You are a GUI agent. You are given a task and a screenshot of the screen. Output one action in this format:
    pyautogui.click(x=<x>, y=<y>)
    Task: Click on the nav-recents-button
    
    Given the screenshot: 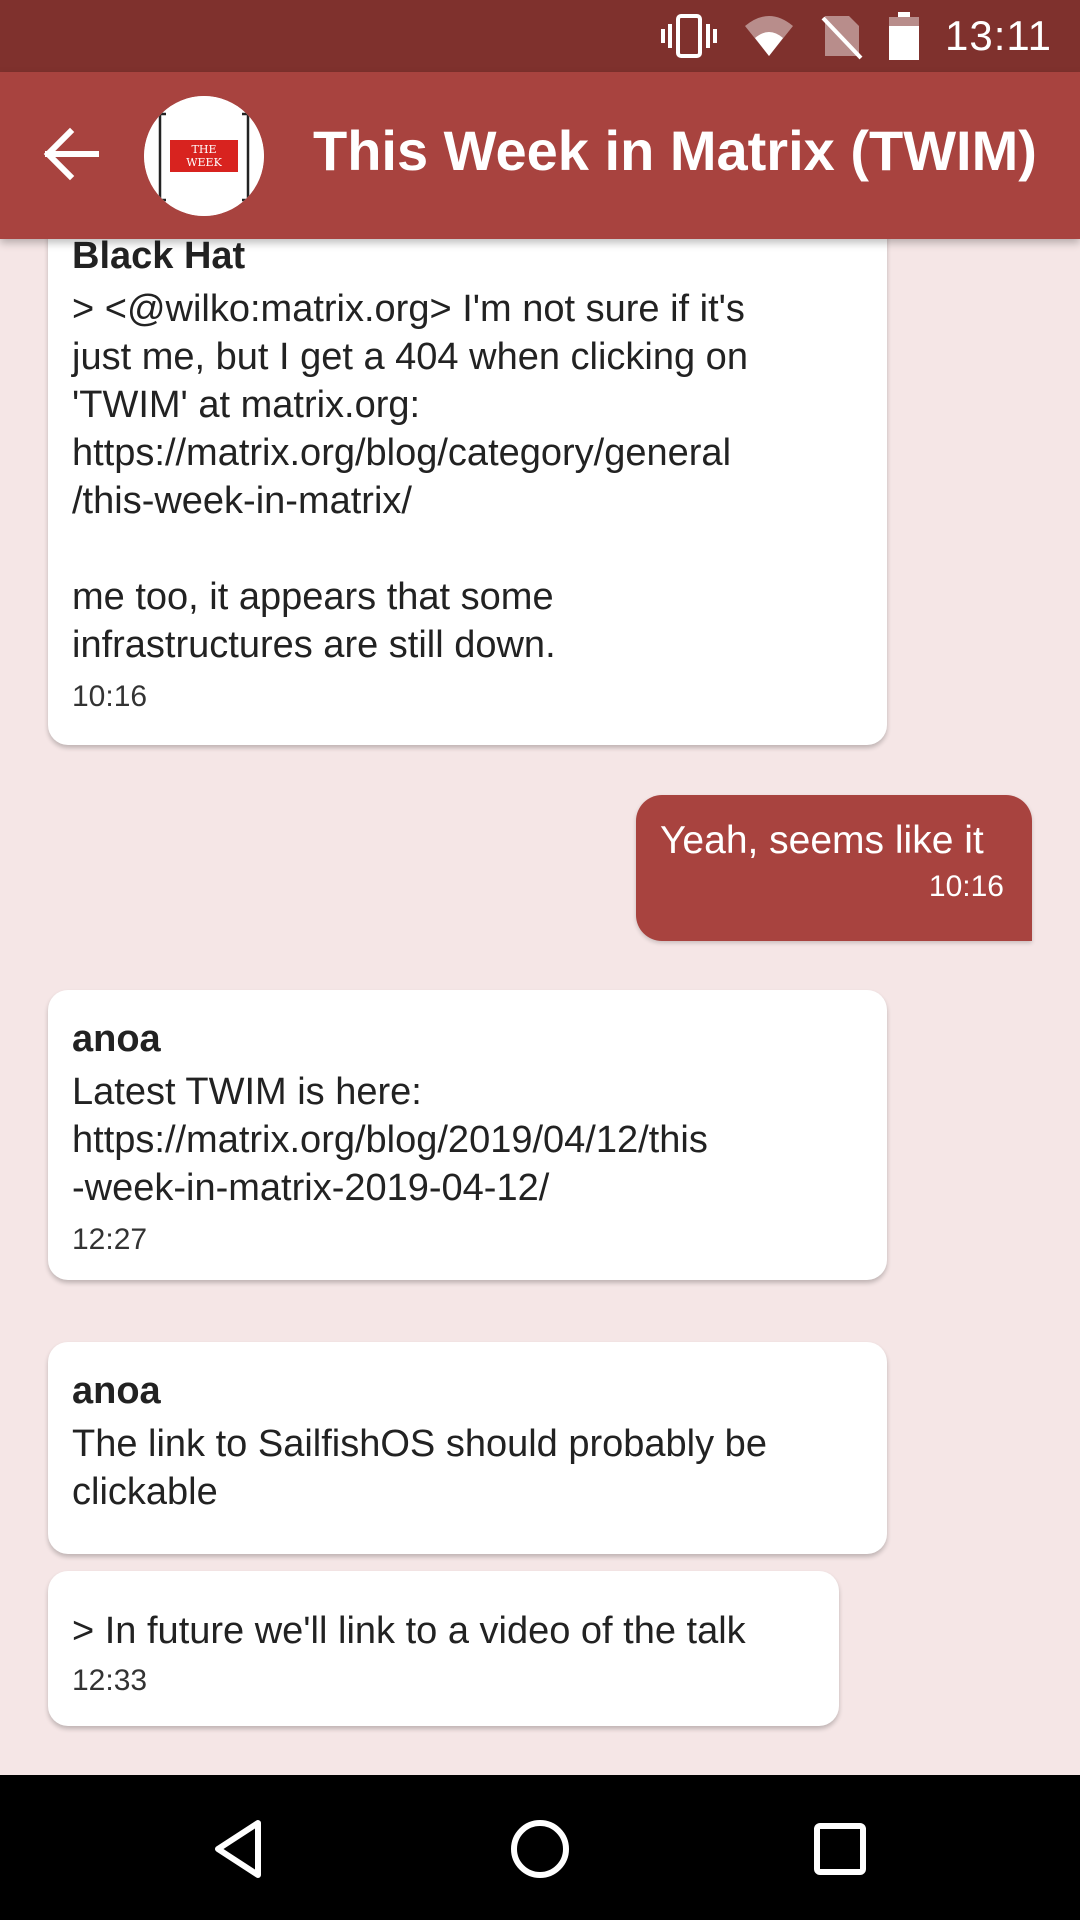 What is the action you would take?
    pyautogui.click(x=840, y=1849)
    